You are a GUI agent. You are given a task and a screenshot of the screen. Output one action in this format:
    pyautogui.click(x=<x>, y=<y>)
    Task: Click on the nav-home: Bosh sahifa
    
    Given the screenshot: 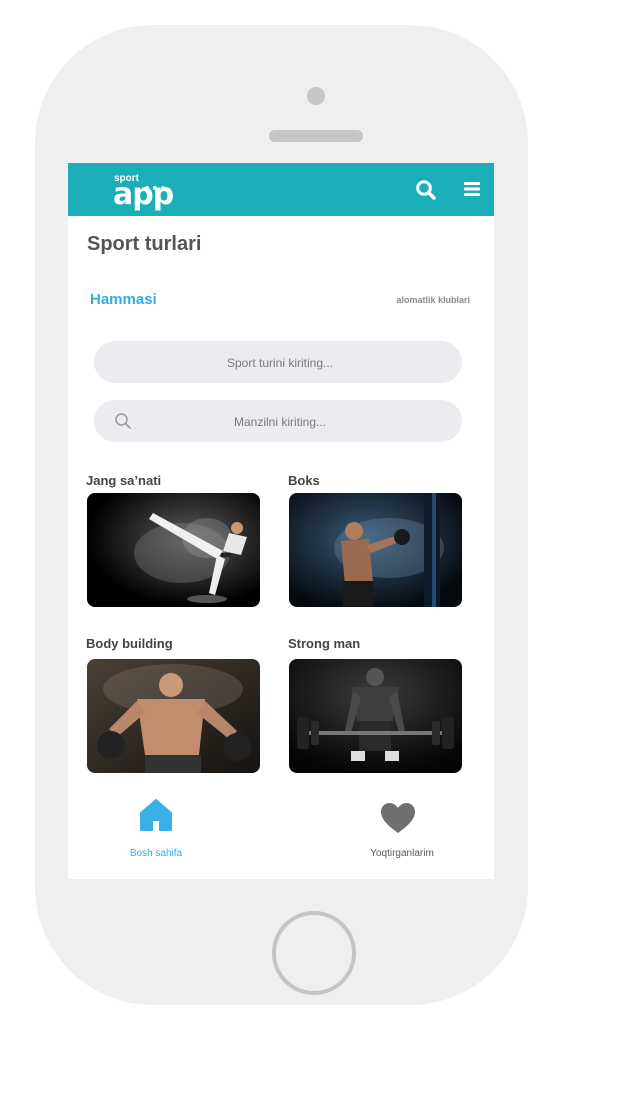 What is the action you would take?
    pyautogui.click(x=158, y=828)
    